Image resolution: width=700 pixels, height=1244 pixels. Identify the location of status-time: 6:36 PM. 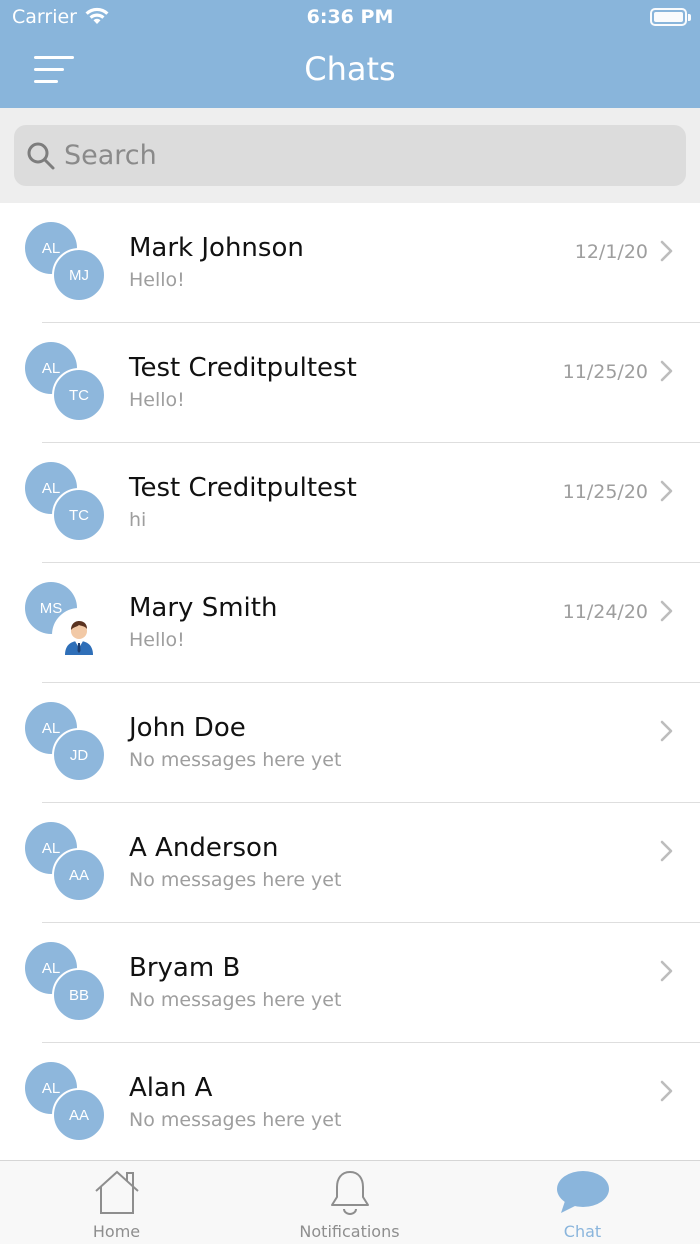
(350, 17).